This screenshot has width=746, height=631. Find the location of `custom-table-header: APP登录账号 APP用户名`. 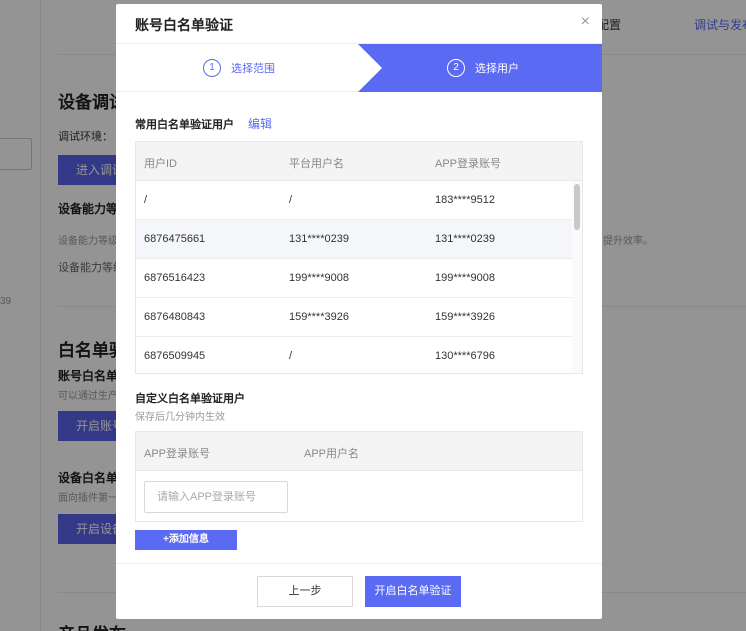

custom-table-header: APP登录账号 APP用户名 is located at coordinates (359, 451).